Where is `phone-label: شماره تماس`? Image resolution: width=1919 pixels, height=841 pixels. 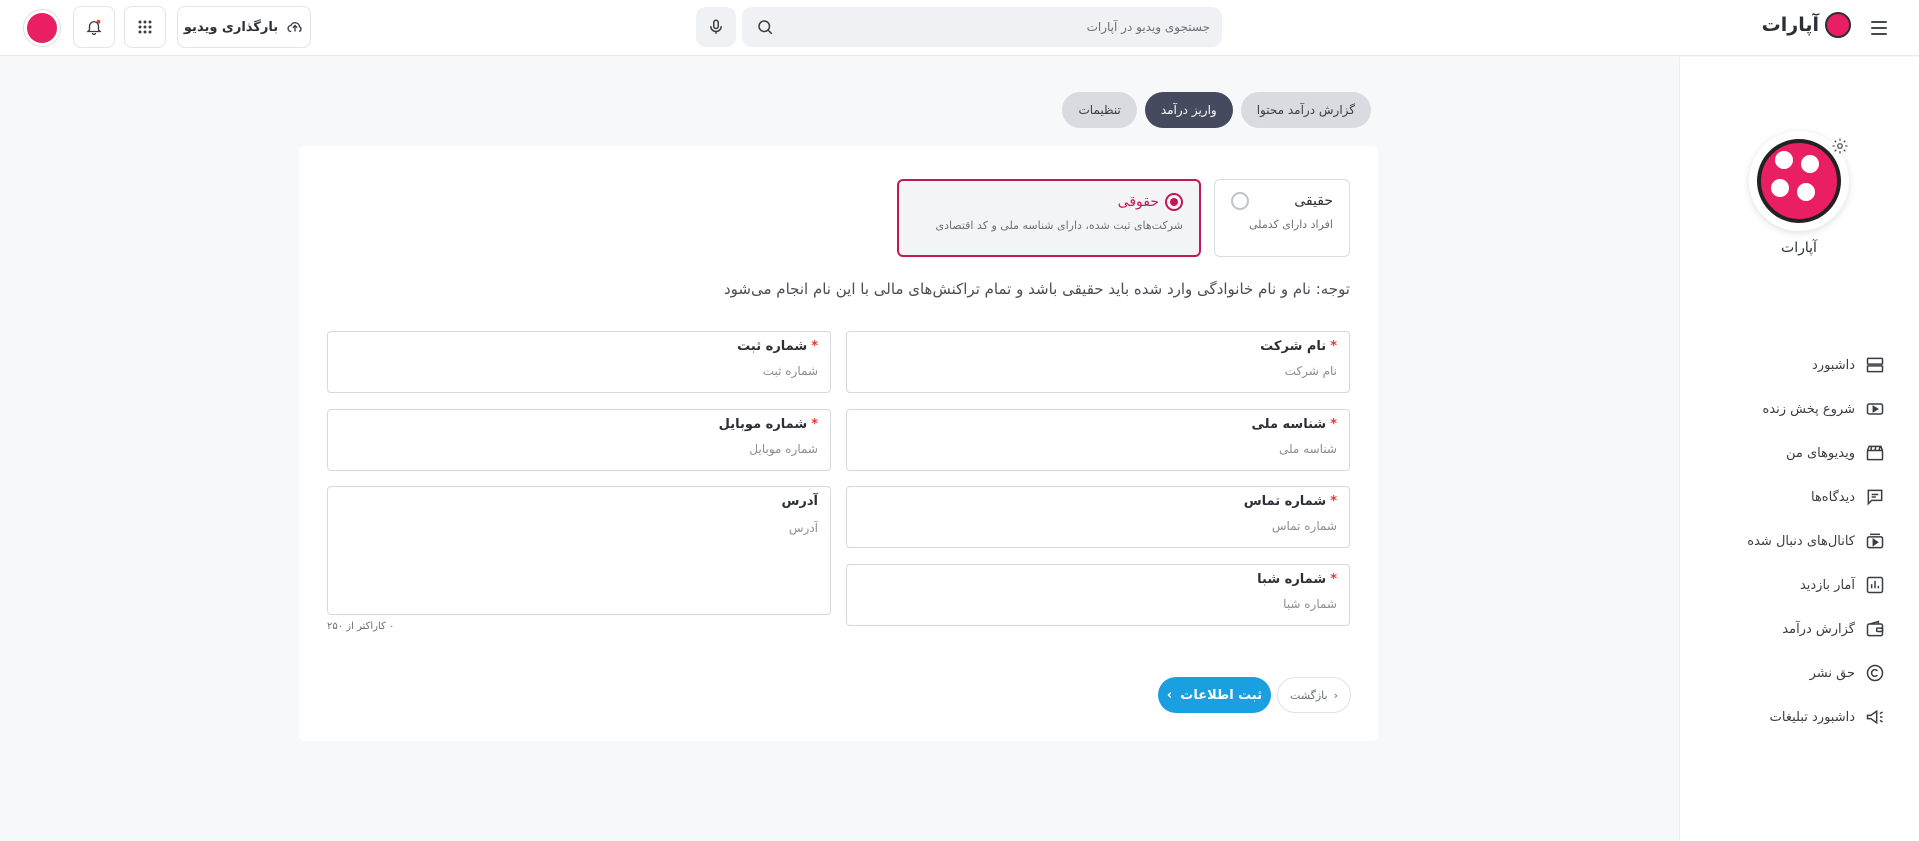
phone-label: شماره تماس is located at coordinates (1285, 501).